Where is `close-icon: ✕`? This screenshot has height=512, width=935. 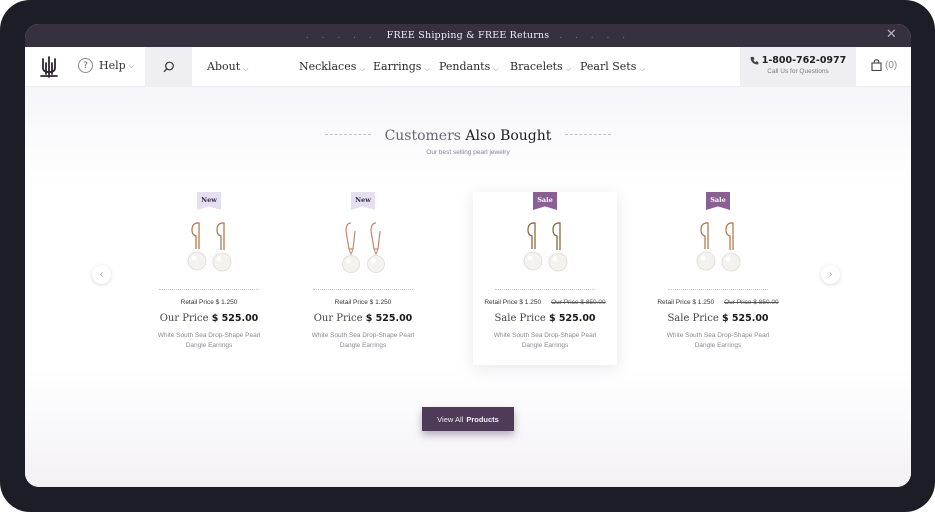
close-icon: ✕ is located at coordinates (891, 35).